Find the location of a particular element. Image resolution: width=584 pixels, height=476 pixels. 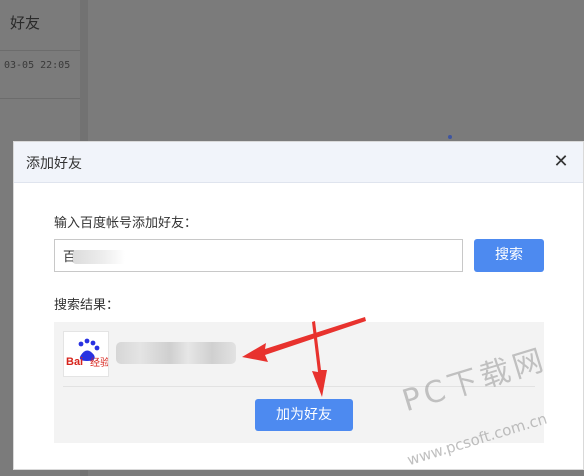

search-results-label: 搜索结果： is located at coordinates (87, 305).